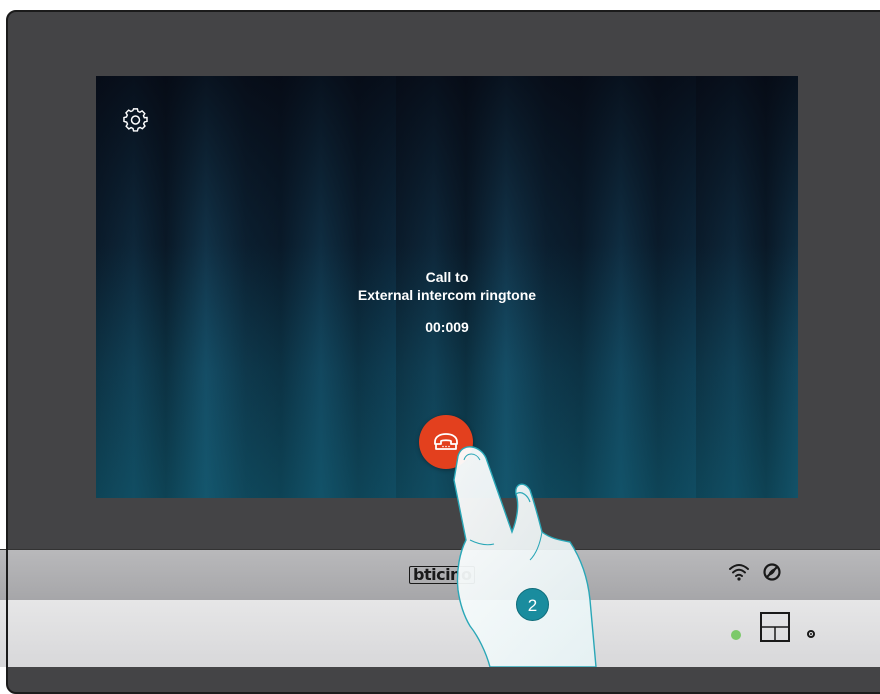 Image resolution: width=880 pixels, height=694 pixels. I want to click on status-led, so click(736, 635).